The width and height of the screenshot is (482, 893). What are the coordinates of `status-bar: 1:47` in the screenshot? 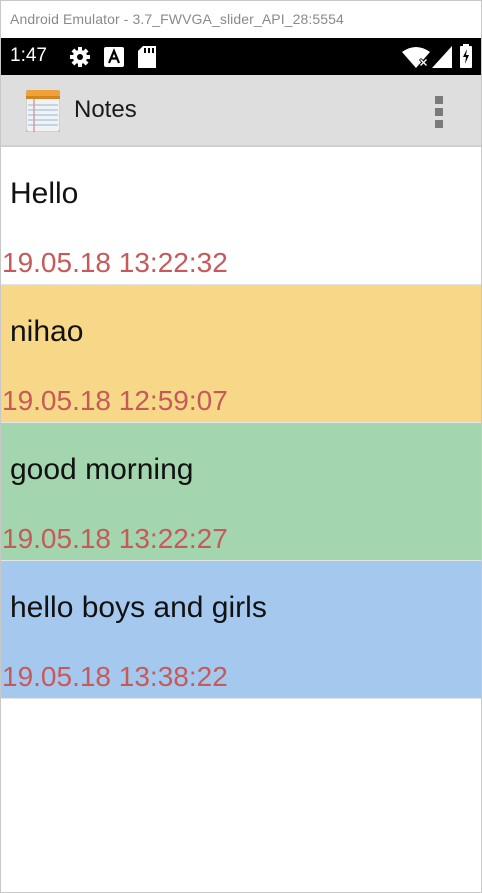 It's located at (241, 56).